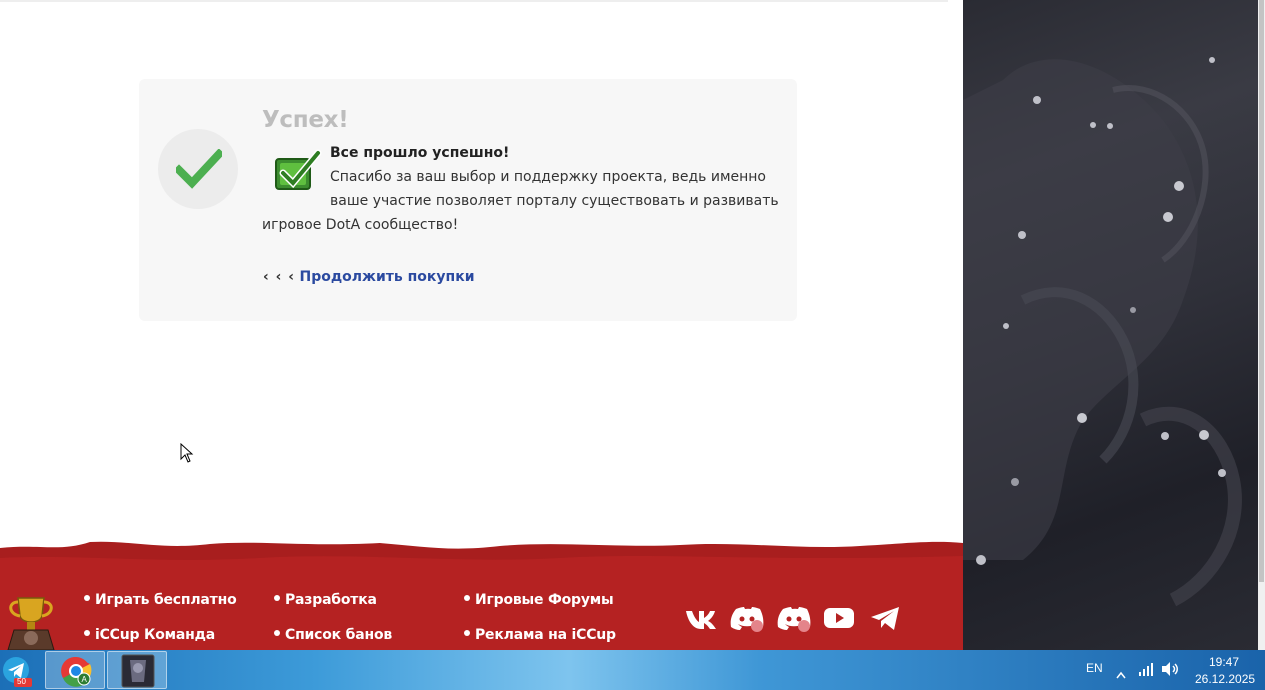 The image size is (1265, 690). Describe the element at coordinates (539, 600) in the screenshot. I see `footer-link-forums: Игровые Форумы` at that location.